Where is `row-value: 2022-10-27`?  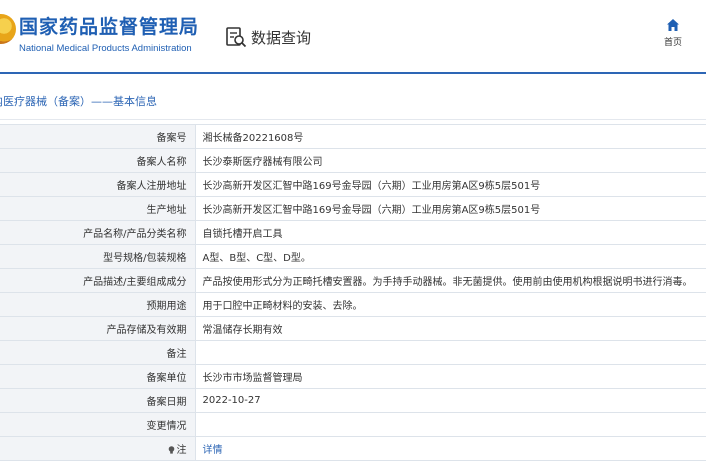
row-value: 2022-10-27 is located at coordinates (450, 400).